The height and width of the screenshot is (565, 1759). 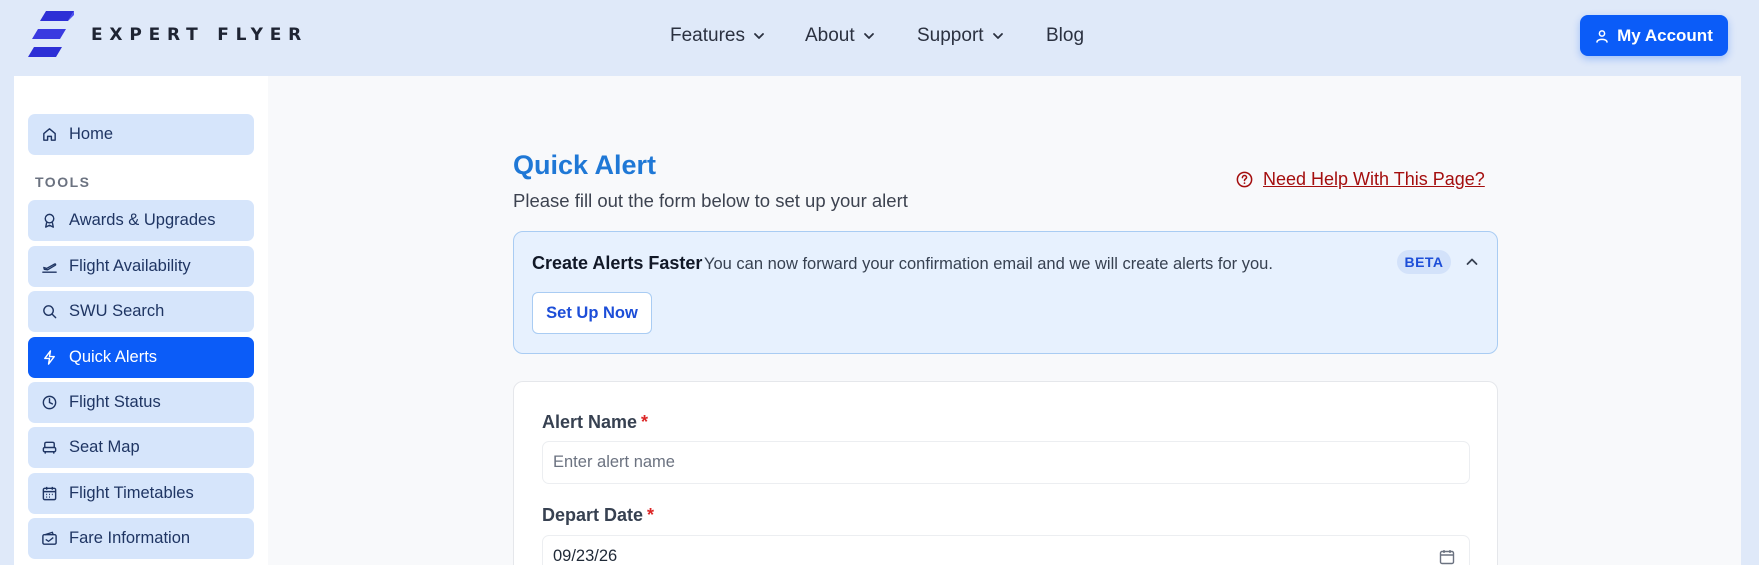 I want to click on depart-date-label-text: Depart Date, so click(x=593, y=515).